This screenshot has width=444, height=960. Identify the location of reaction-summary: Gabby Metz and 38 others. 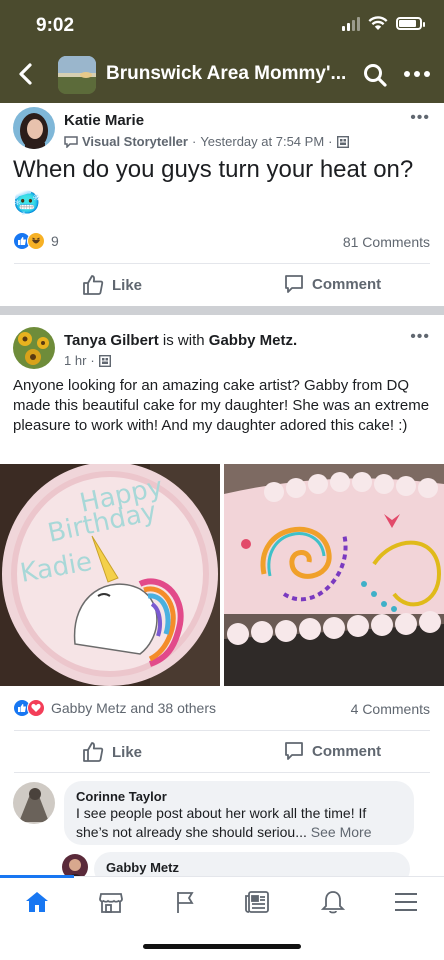
(114, 708).